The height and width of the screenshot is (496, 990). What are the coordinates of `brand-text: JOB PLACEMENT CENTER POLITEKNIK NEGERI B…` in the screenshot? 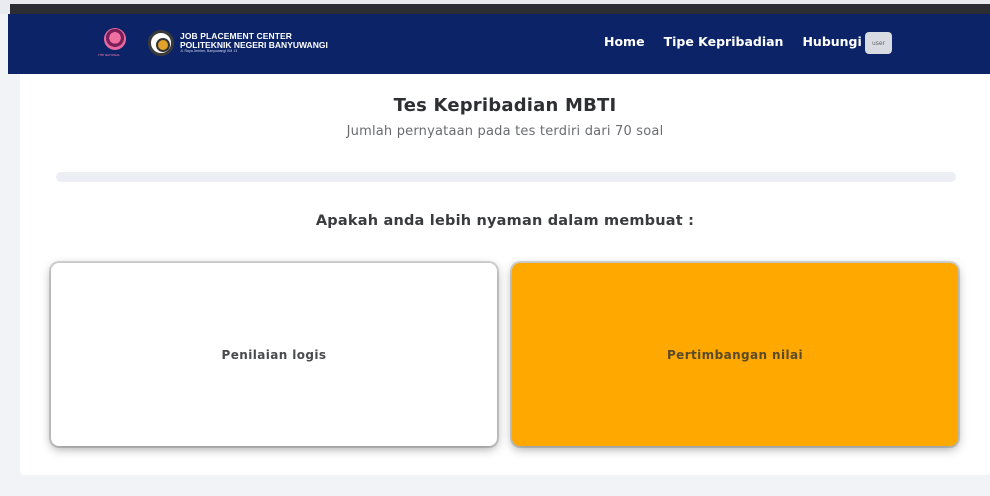 It's located at (254, 43).